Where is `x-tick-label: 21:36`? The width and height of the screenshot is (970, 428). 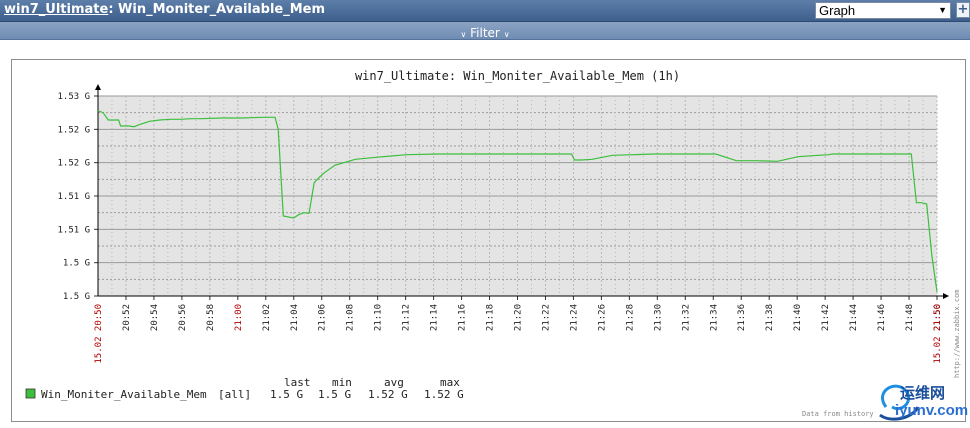
x-tick-label: 21:36 is located at coordinates (742, 317).